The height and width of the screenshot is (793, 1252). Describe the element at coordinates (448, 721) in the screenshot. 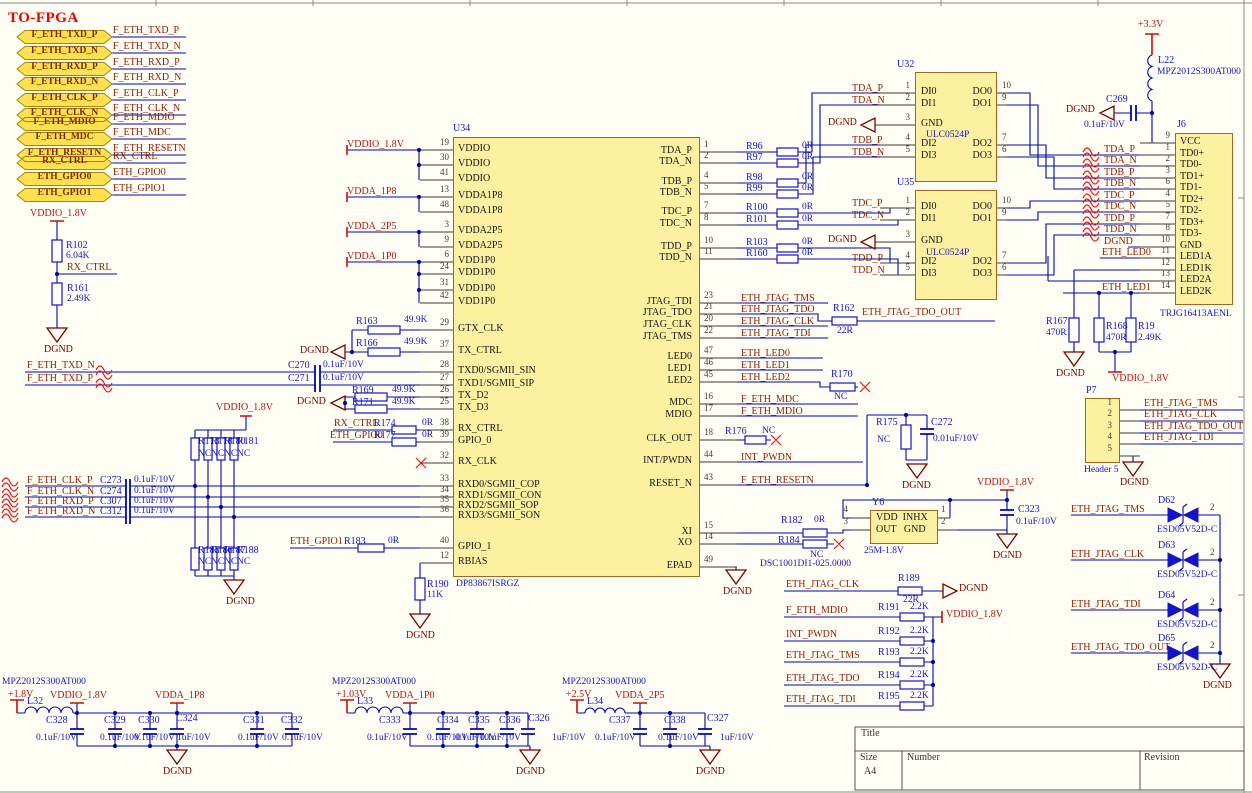

I see `designator: C334` at that location.